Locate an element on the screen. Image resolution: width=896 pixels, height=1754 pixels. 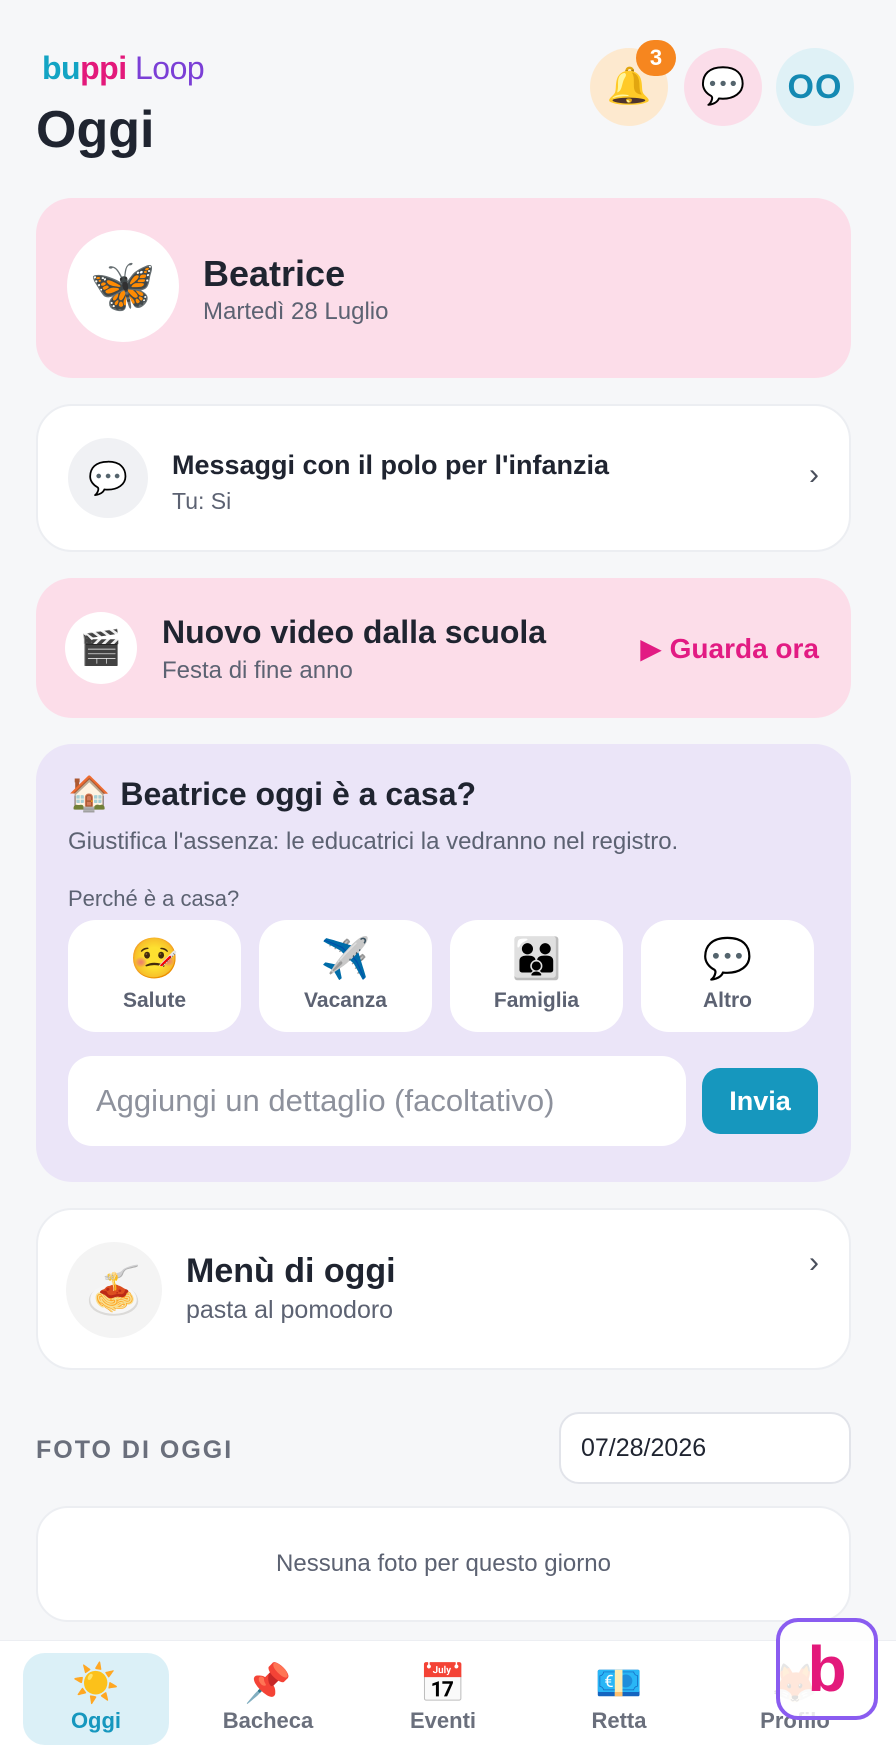
child-name: Beatrice is located at coordinates (274, 273).